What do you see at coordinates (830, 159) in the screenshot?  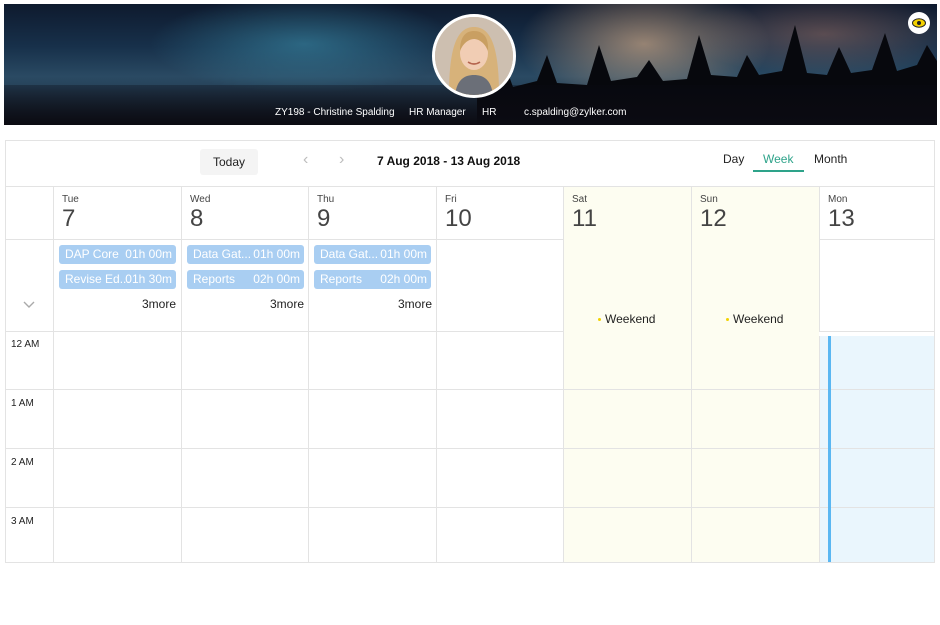 I see `tab-month: Month` at bounding box center [830, 159].